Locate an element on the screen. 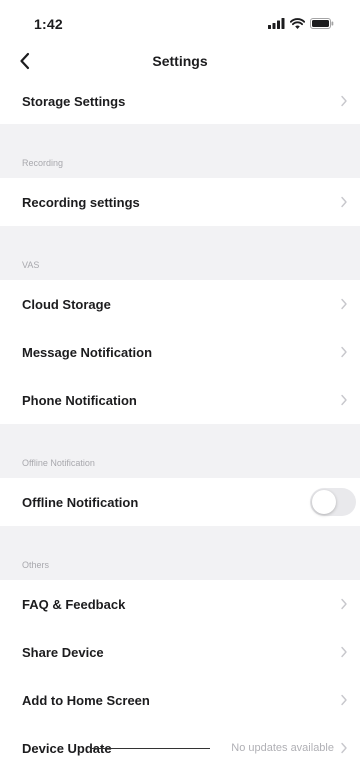 This screenshot has height=772, width=360. row-label: Offline Notification is located at coordinates (80, 502).